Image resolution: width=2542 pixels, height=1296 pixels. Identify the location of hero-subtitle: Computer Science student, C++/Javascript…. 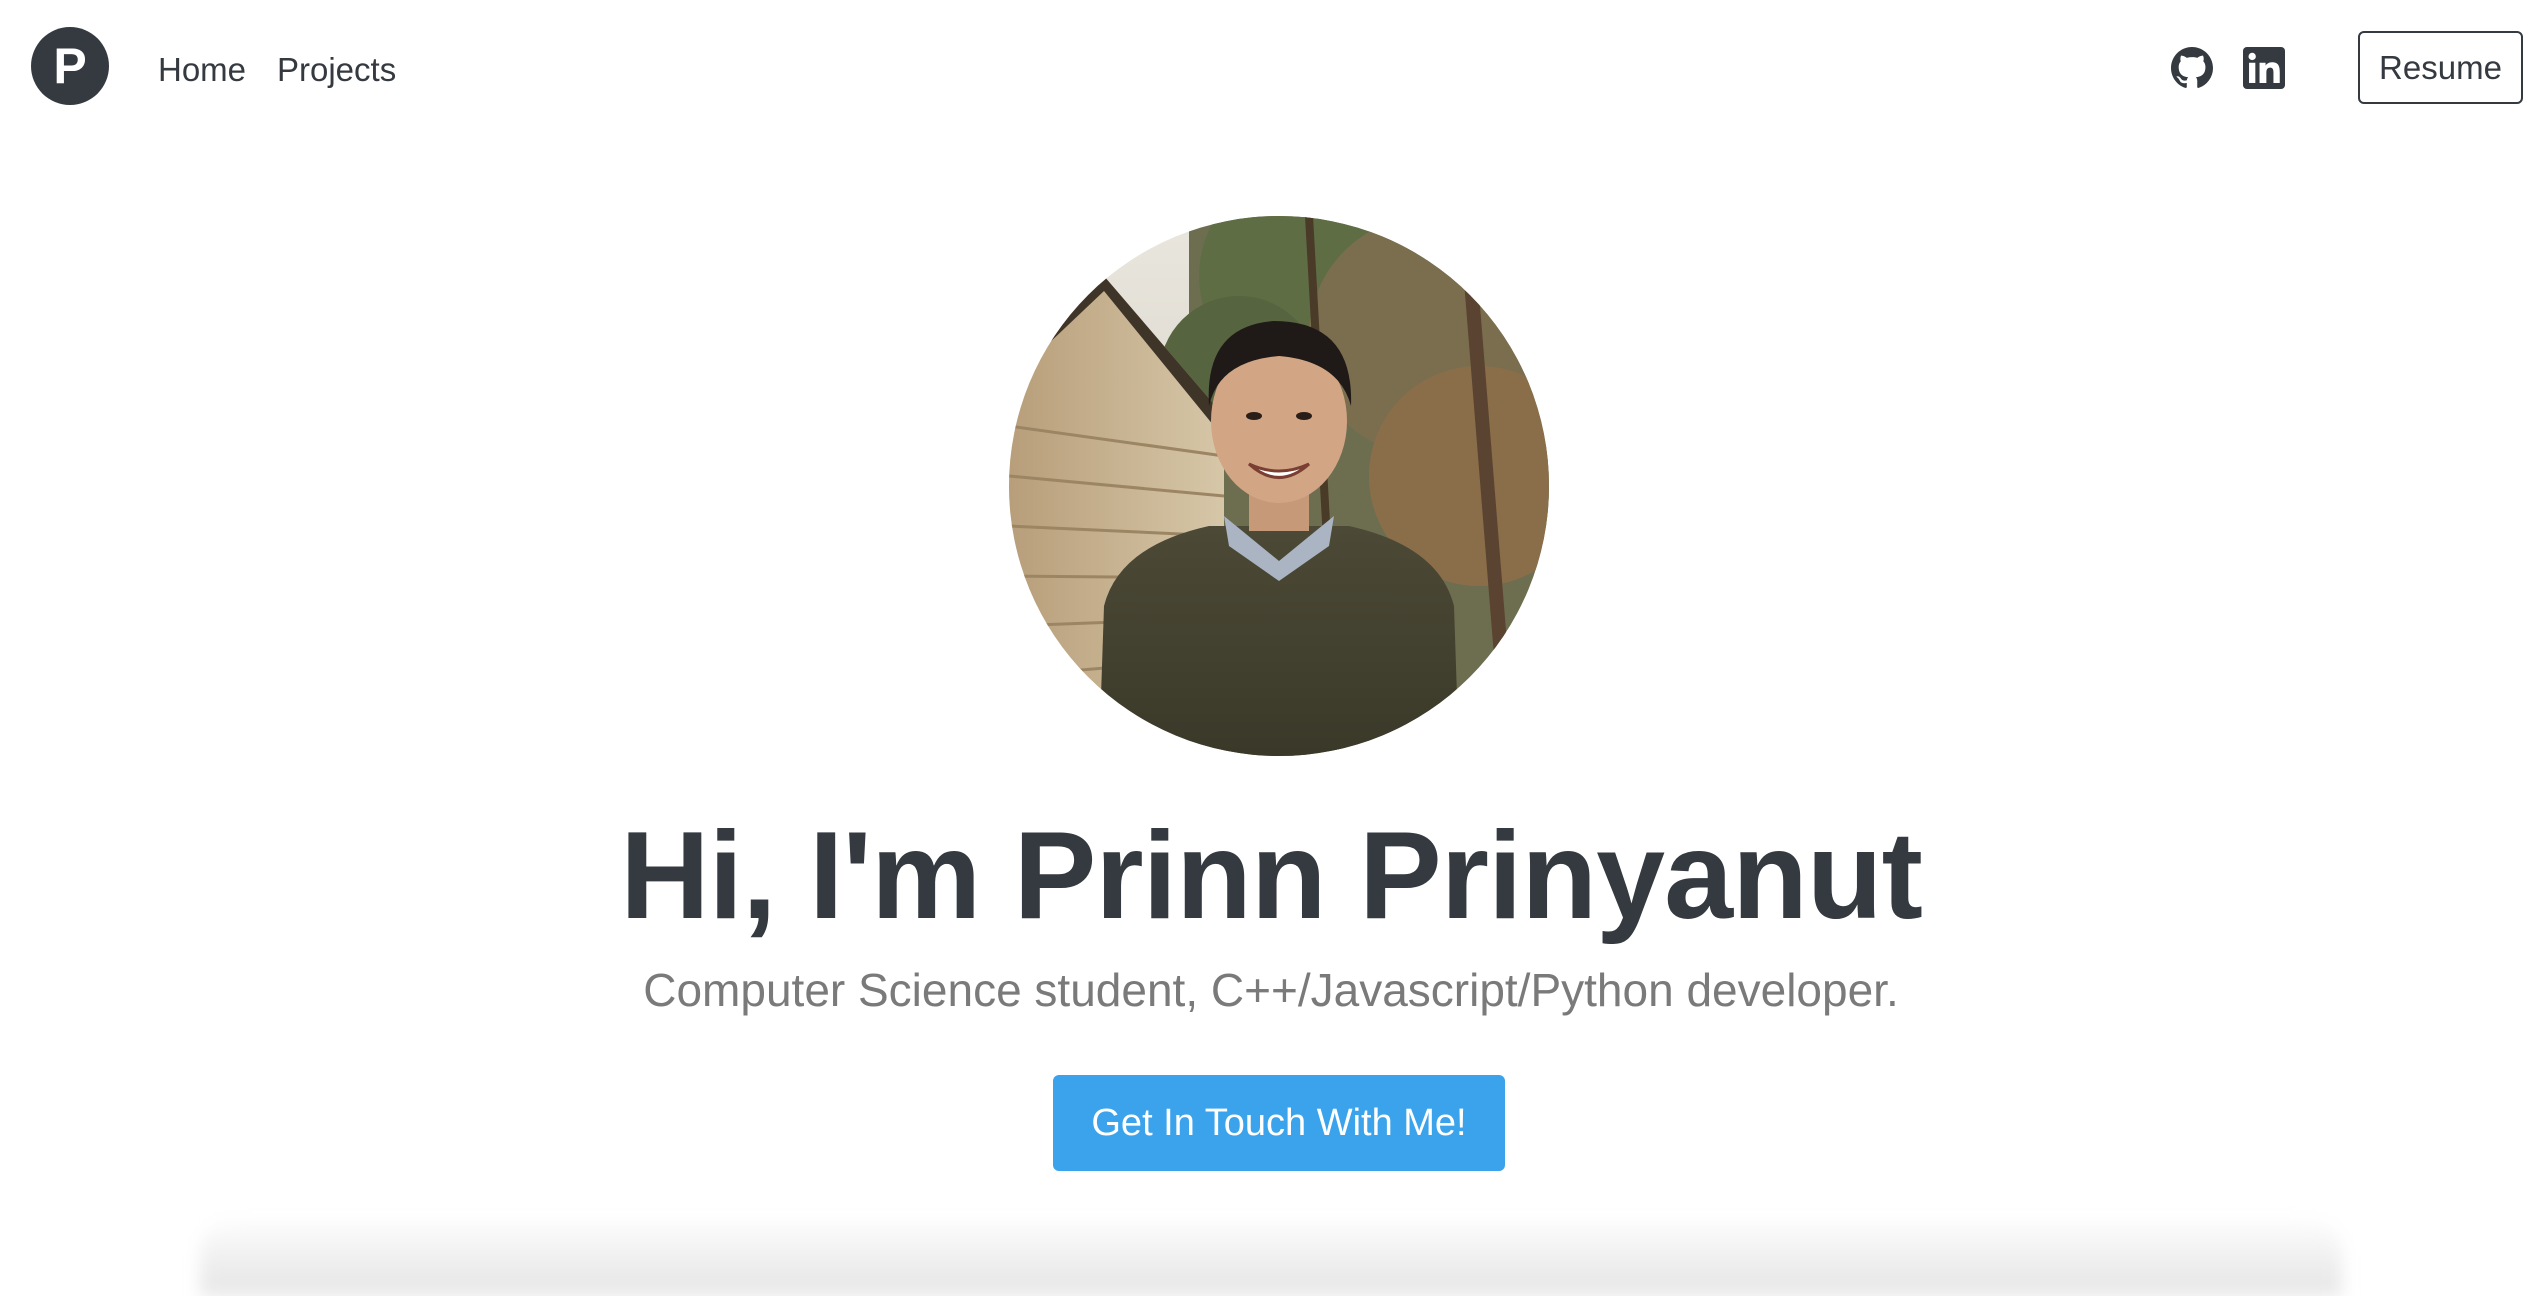
(1271, 990).